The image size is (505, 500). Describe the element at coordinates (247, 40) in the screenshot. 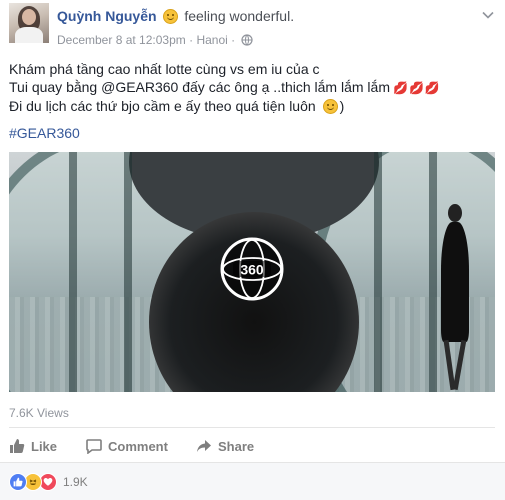

I see `globe-icon` at that location.